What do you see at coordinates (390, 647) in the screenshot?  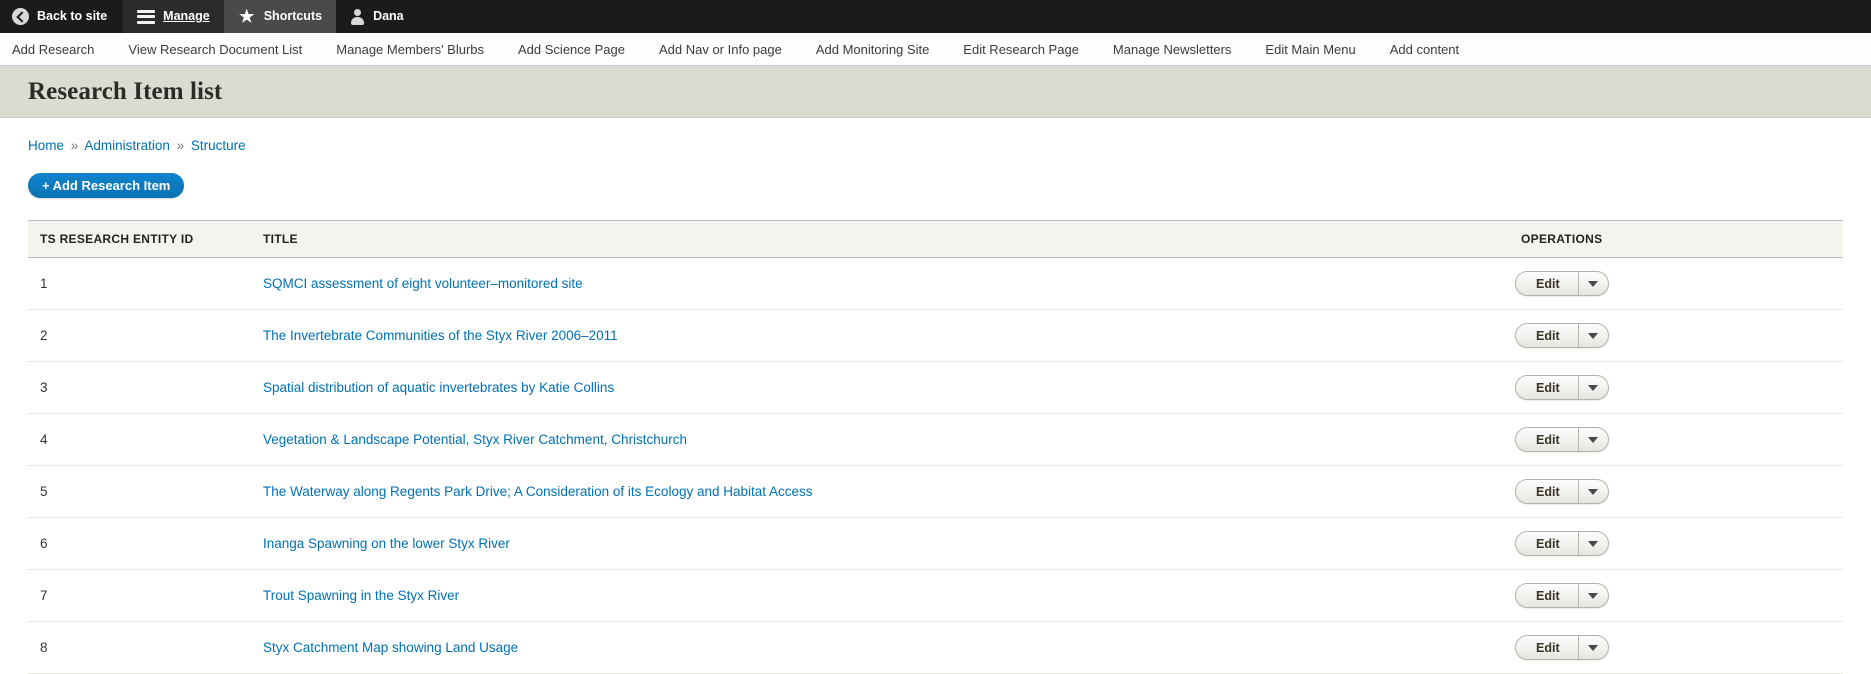 I see `research-item-link: Styx Catchment Map showing Land Usage` at bounding box center [390, 647].